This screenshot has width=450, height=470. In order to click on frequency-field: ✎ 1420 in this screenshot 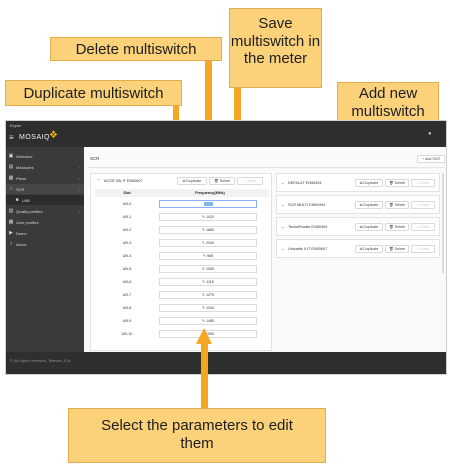, I will do `click(208, 217)`.